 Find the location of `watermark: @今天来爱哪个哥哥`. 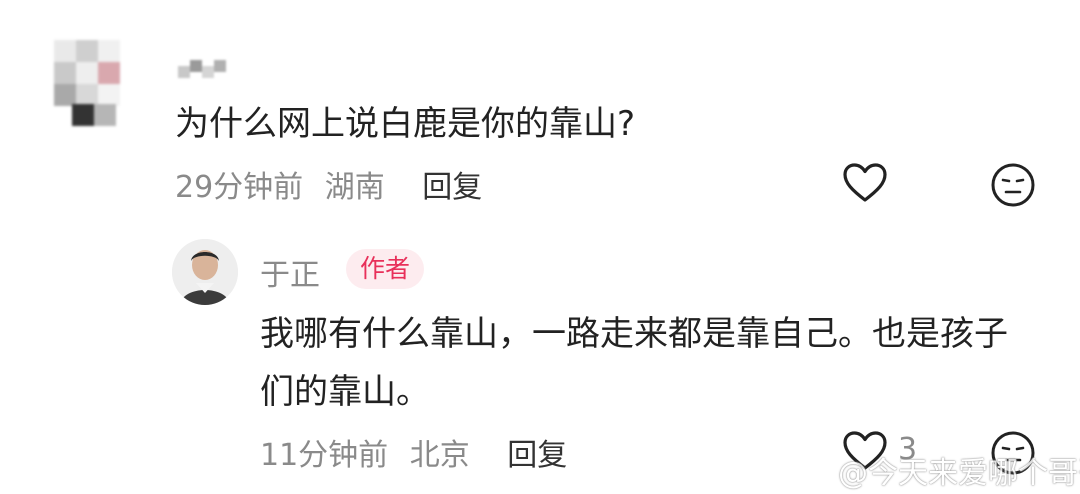

watermark: @今天来爱哪个哥哥 is located at coordinates (940, 470).